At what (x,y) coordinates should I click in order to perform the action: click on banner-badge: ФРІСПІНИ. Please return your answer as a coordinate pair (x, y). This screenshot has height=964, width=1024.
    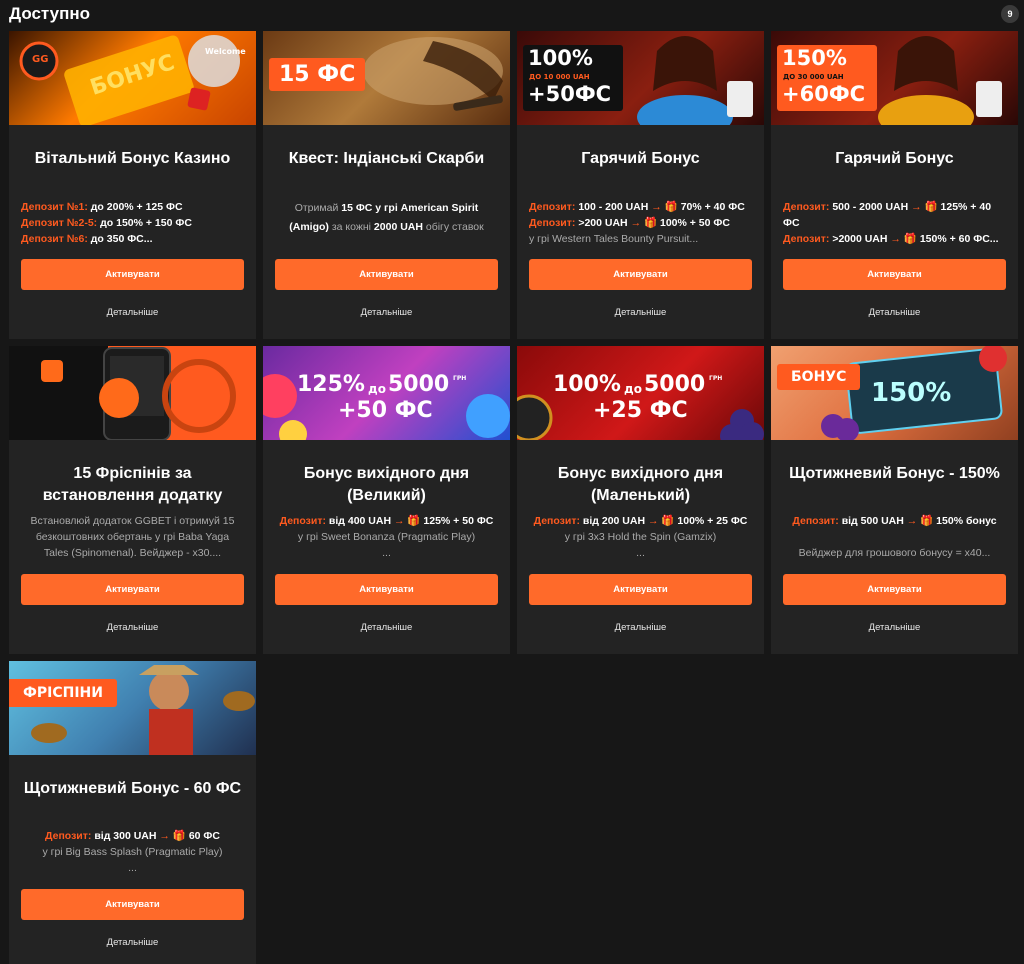
    Looking at the image, I should click on (63, 693).